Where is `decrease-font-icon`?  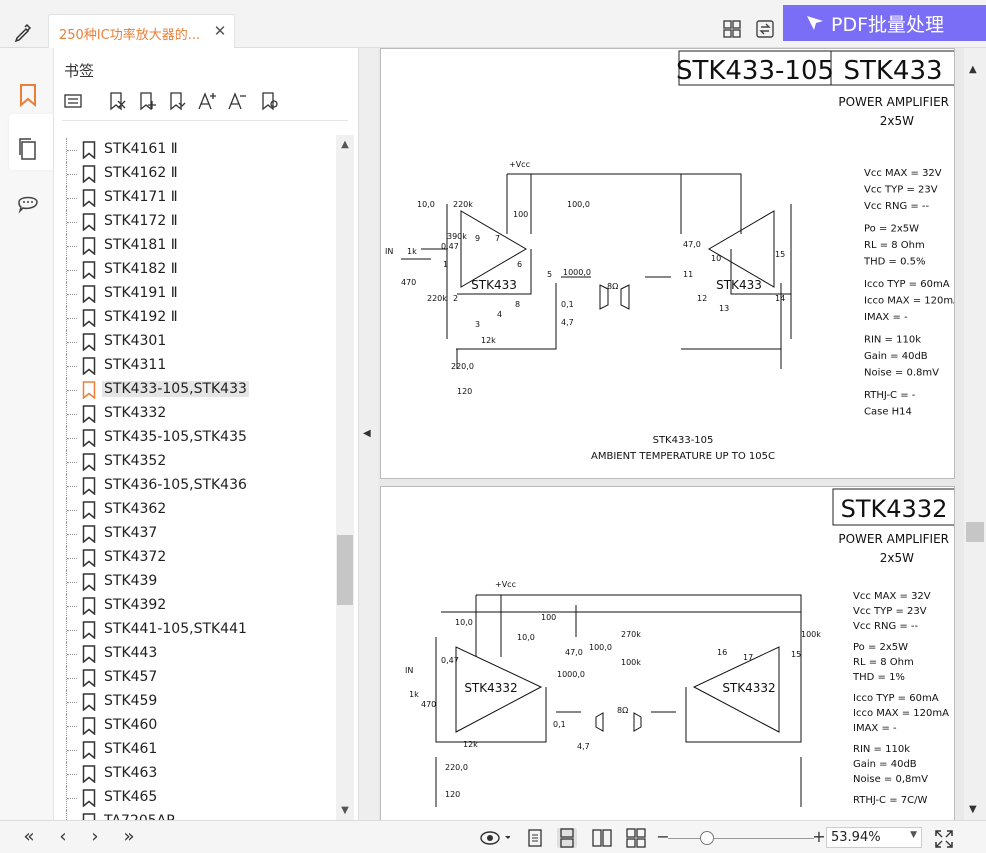
decrease-font-icon is located at coordinates (237, 101).